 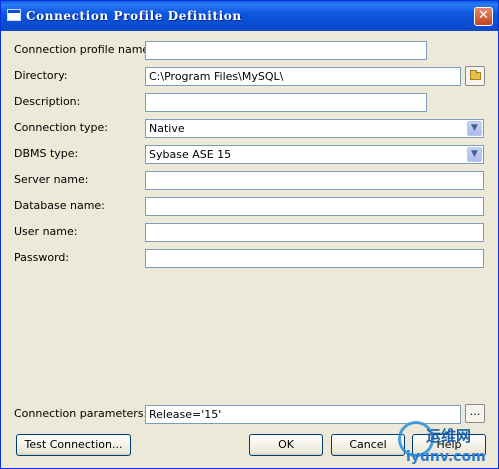 I want to click on watermark-url: iyunv.com, so click(x=446, y=457).